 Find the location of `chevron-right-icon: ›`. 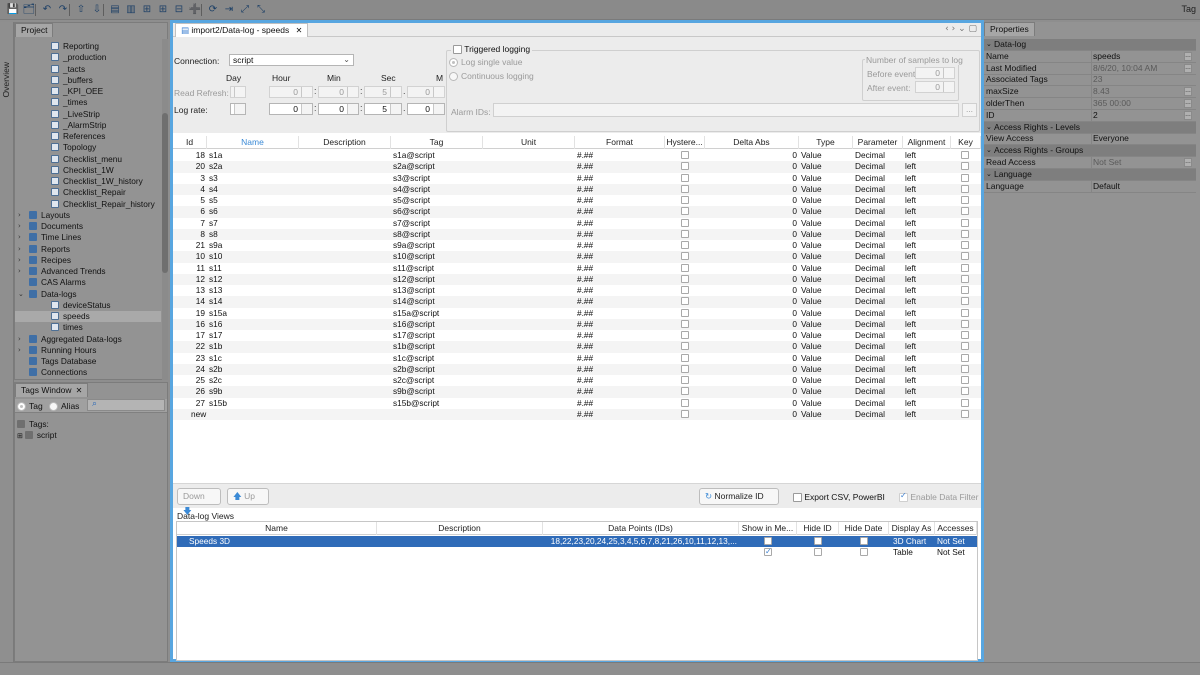

chevron-right-icon: › is located at coordinates (954, 29).